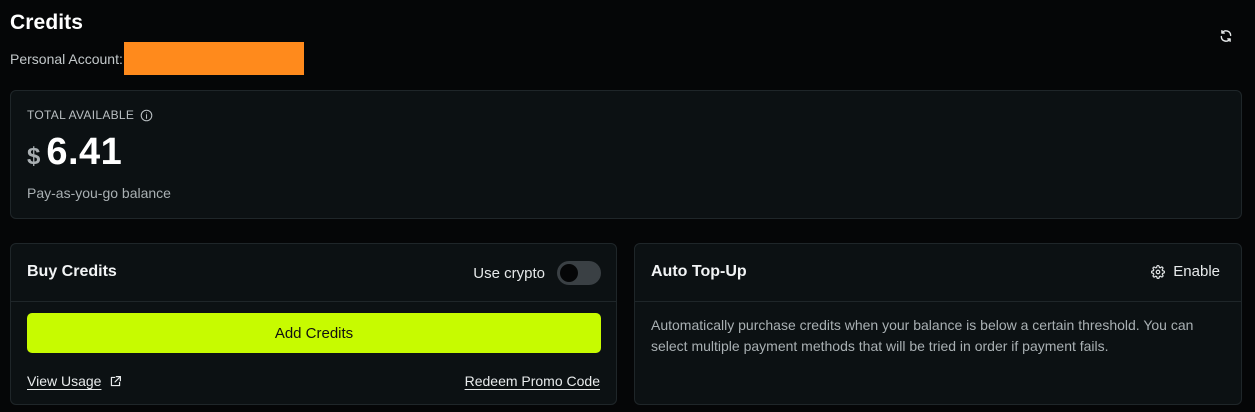  Describe the element at coordinates (72, 271) in the screenshot. I see `buy-credits-title: Buy Credits` at that location.